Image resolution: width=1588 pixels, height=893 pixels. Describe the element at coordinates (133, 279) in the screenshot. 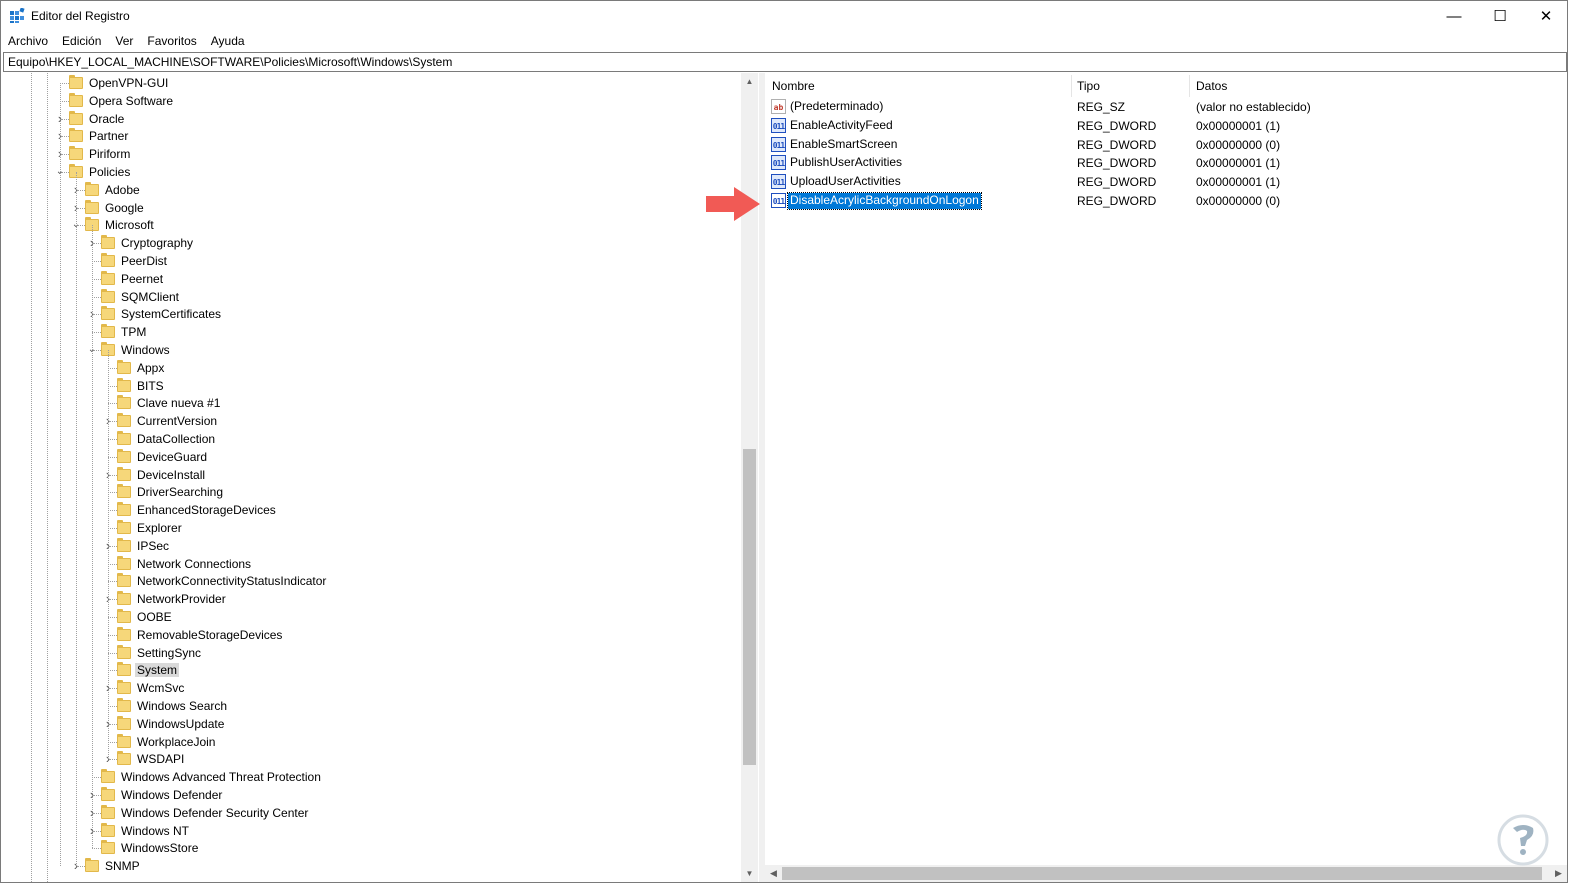

I see `tree-item: Peernet` at that location.